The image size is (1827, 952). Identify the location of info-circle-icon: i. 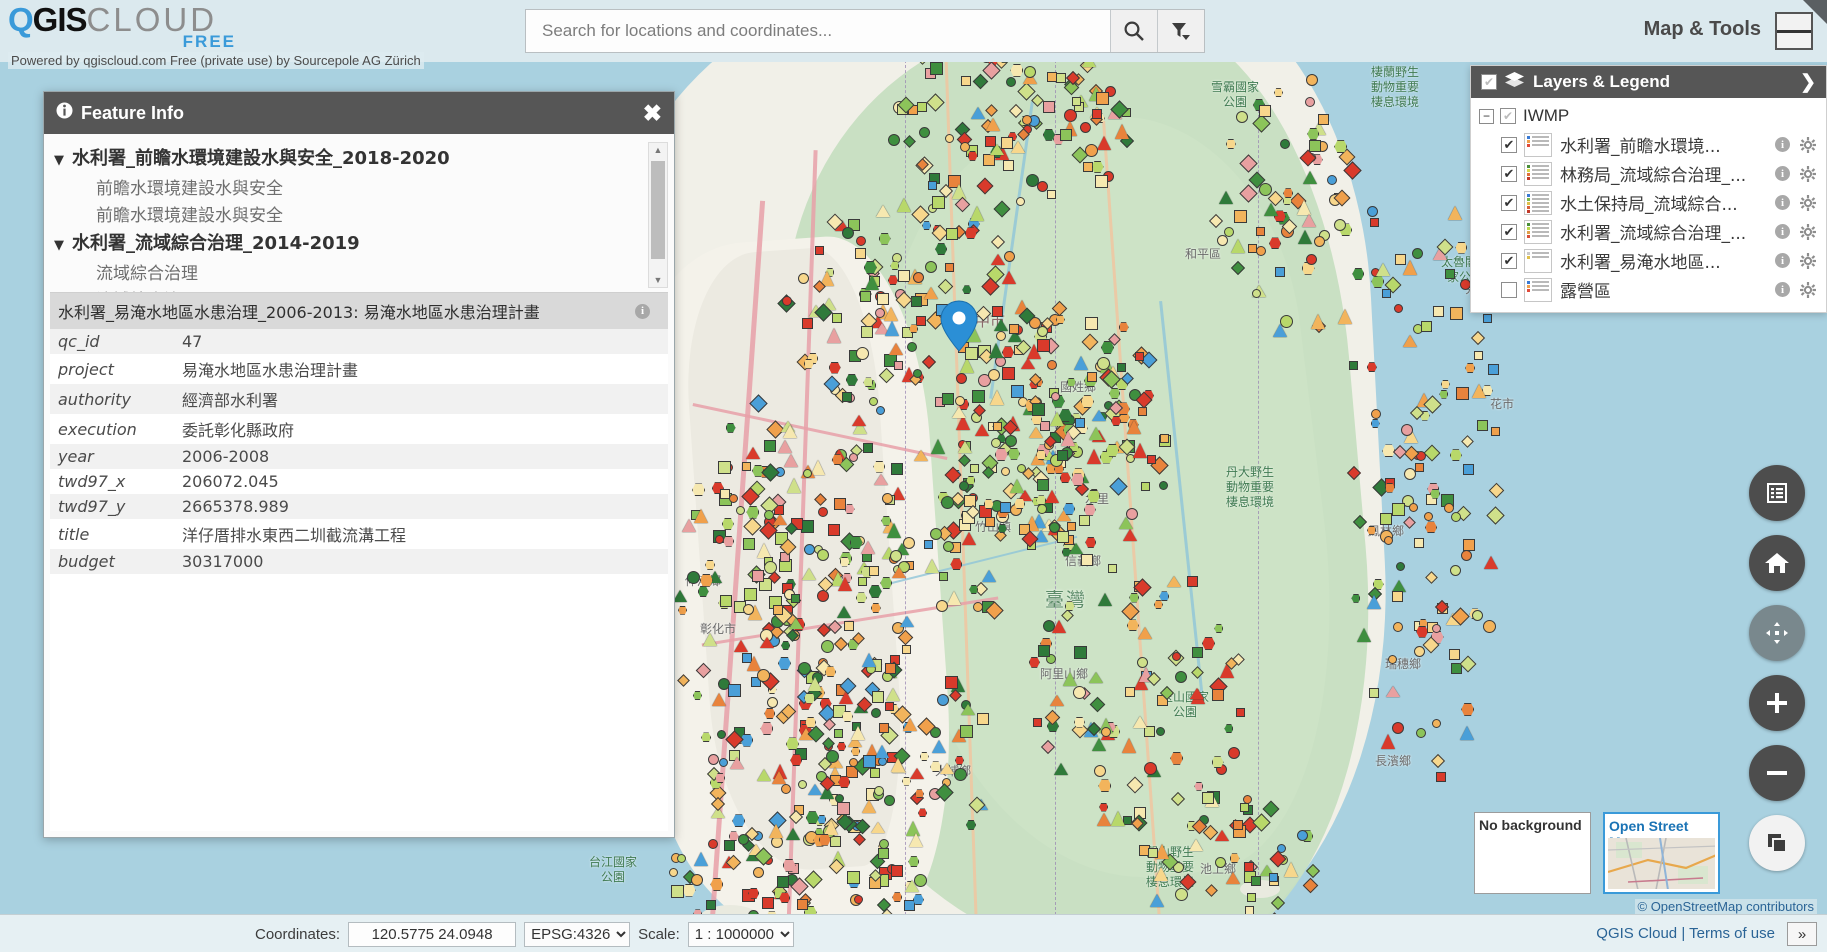
(1782, 202).